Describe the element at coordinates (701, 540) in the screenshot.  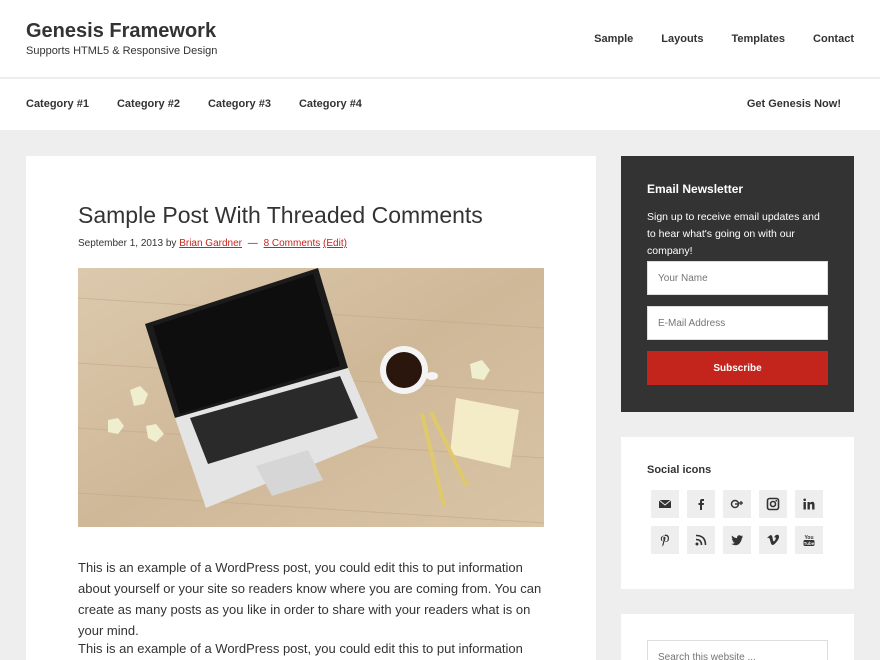
I see `rss-icon` at that location.